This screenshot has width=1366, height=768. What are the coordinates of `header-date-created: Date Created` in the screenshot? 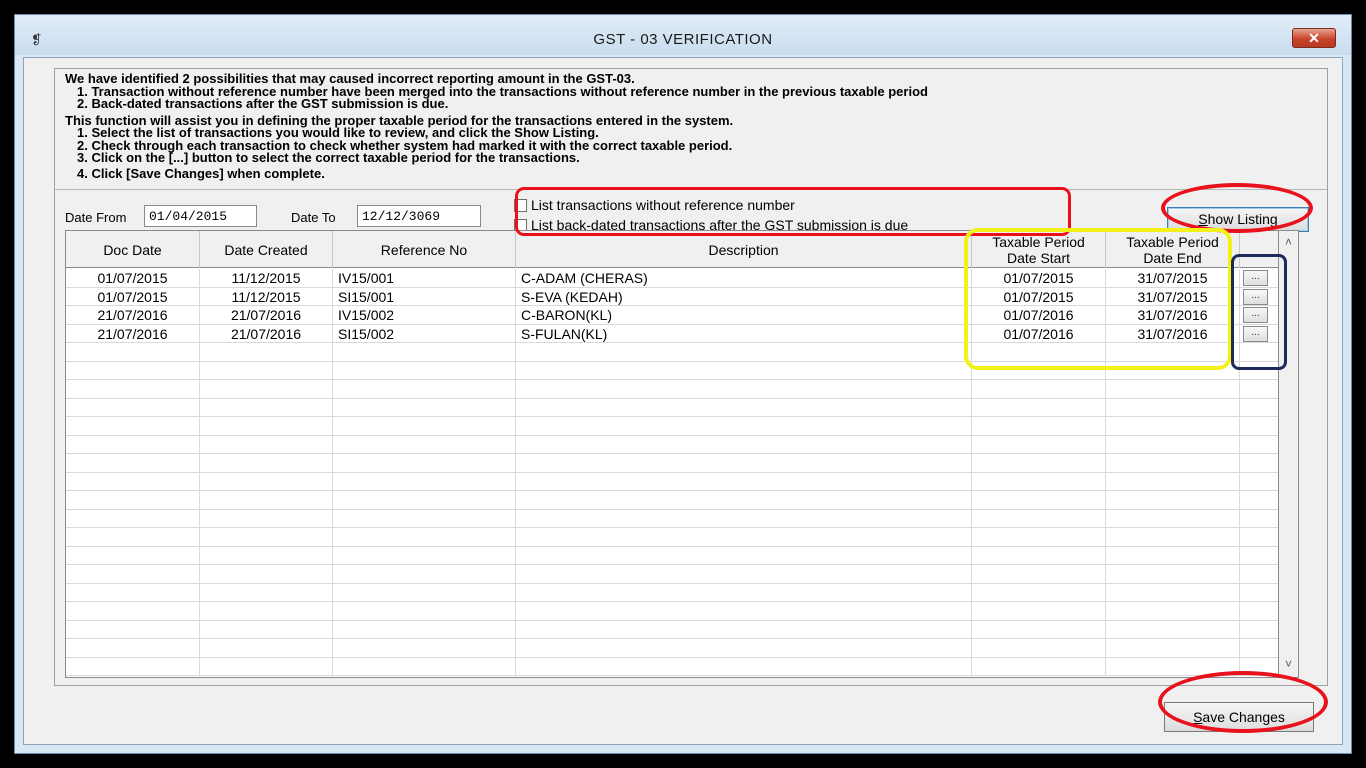 It's located at (266, 249).